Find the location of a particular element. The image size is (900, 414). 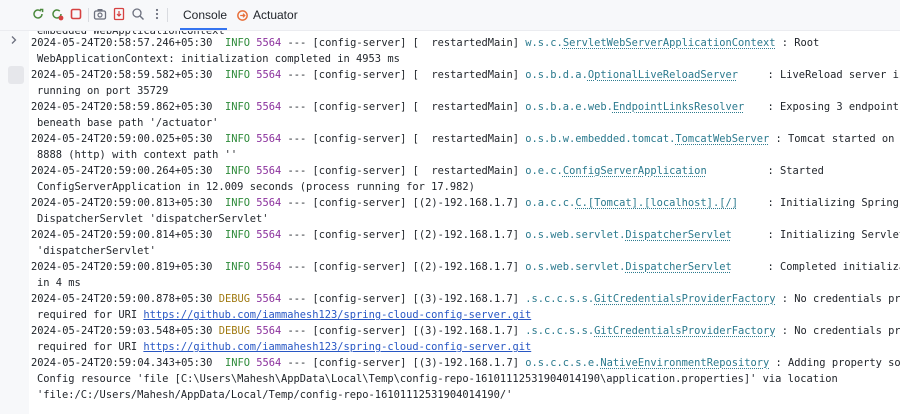

tab-console: Console is located at coordinates (203, 15).